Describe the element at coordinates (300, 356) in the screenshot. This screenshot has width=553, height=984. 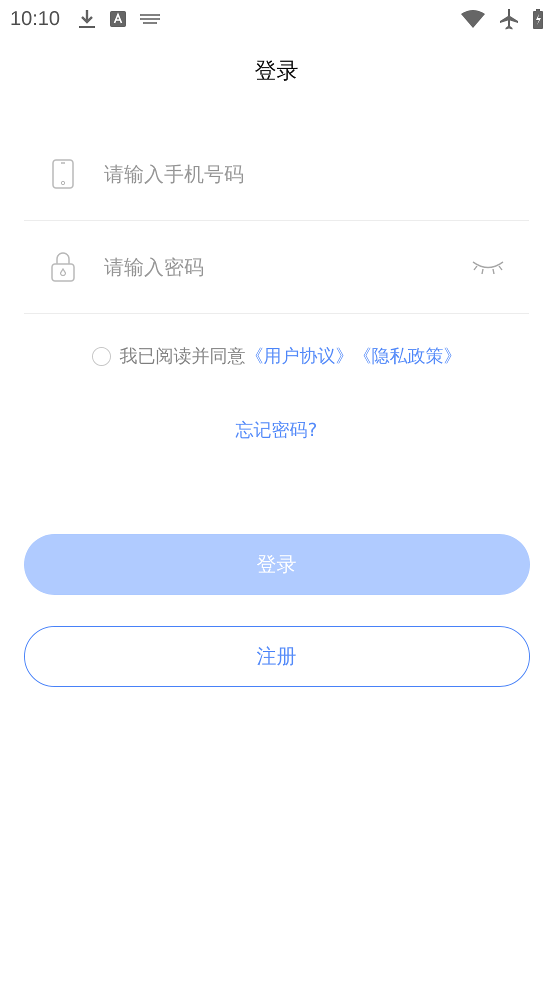
I see `agreement-link: 《用户协议》` at that location.